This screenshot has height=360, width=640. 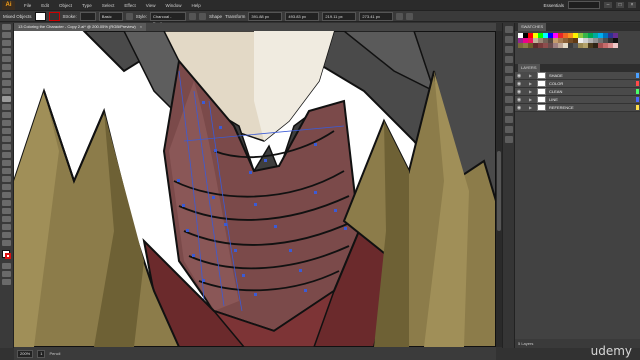 What do you see at coordinates (110, 16) in the screenshot?
I see `brush-preset-select: Basic` at bounding box center [110, 16].